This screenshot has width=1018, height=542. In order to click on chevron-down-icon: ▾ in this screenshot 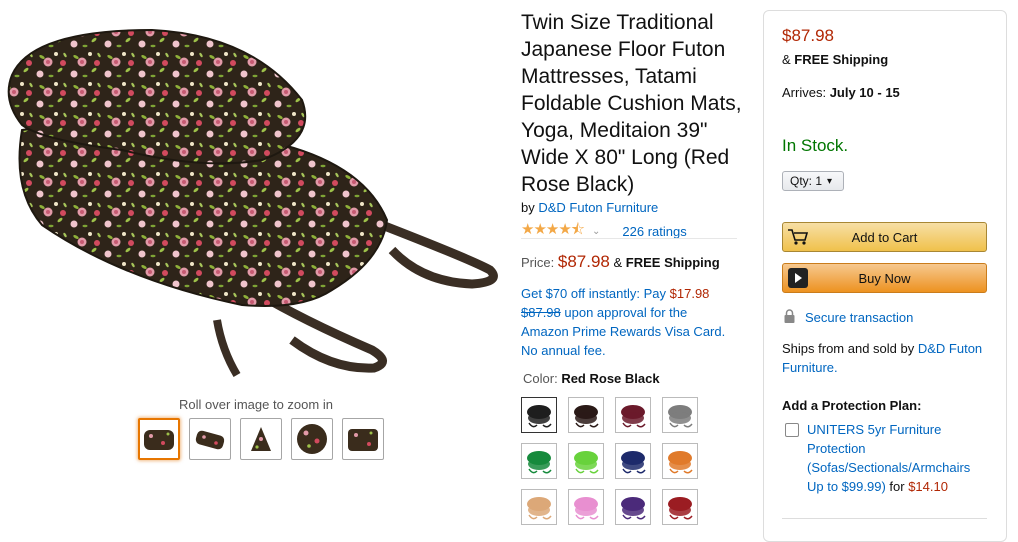, I will do `click(830, 181)`.